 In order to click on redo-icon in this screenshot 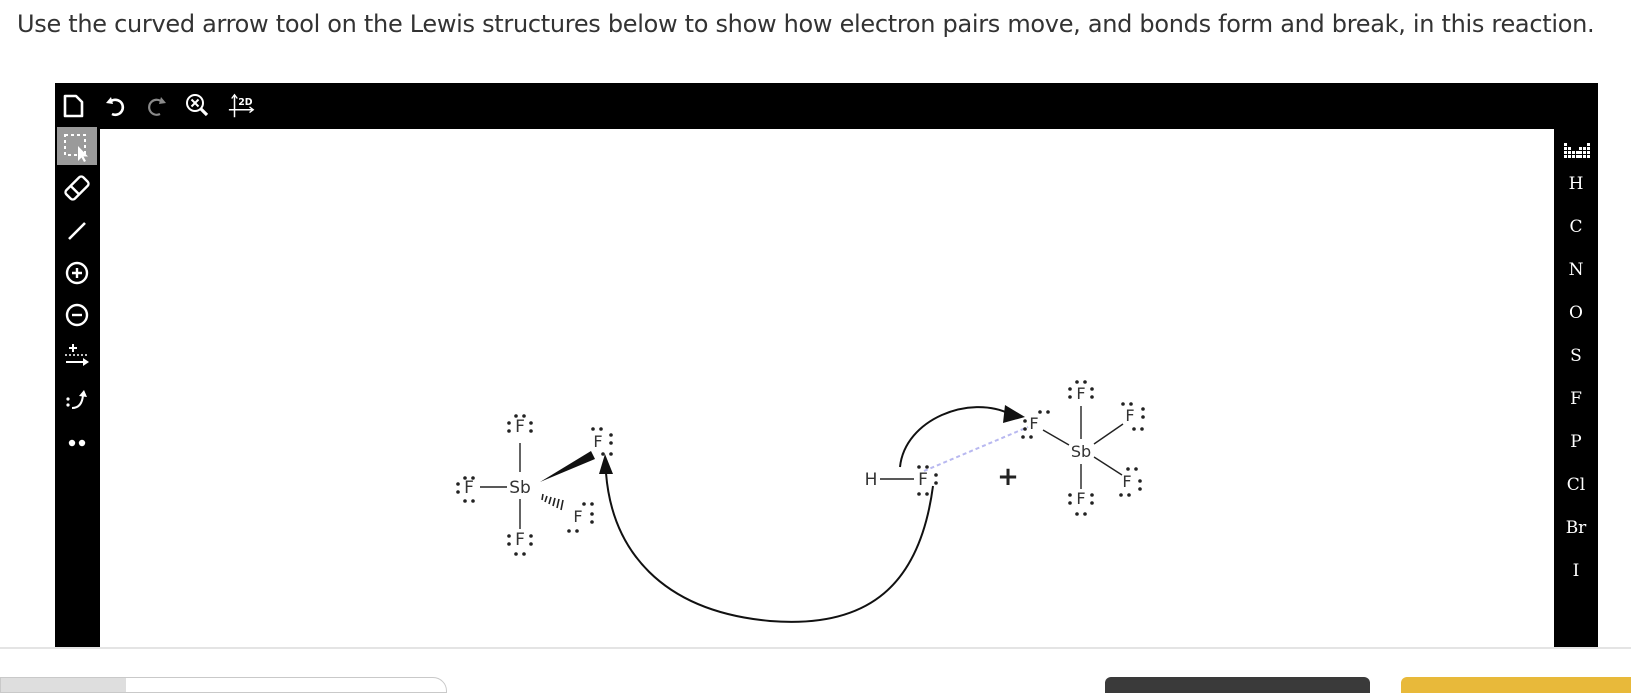, I will do `click(156, 106)`.